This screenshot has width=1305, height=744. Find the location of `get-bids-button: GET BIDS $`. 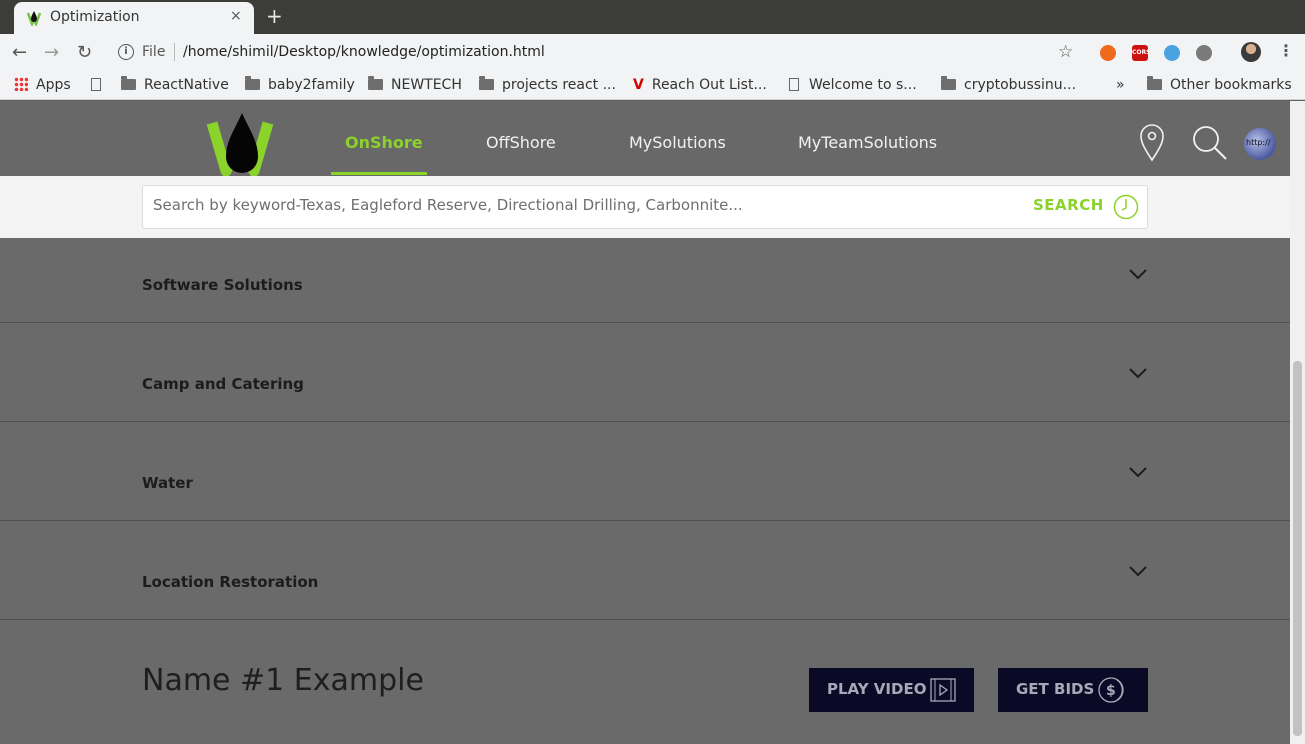

get-bids-button: GET BIDS $ is located at coordinates (1073, 690).